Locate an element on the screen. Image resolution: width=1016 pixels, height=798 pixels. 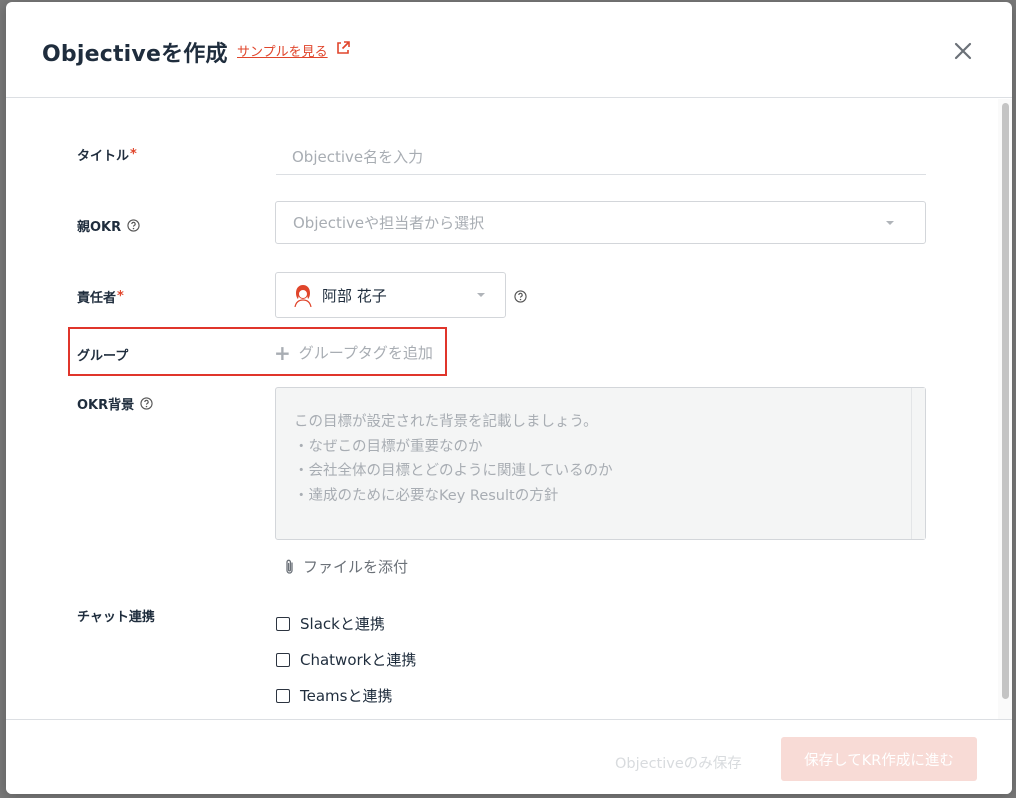
attach-file-label: ファイルを添付 is located at coordinates (356, 567).